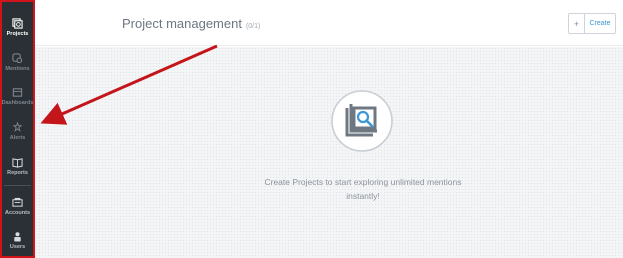 The image size is (623, 258). Describe the element at coordinates (17, 102) in the screenshot. I see `sidebar-item-label: Dashboards` at that location.